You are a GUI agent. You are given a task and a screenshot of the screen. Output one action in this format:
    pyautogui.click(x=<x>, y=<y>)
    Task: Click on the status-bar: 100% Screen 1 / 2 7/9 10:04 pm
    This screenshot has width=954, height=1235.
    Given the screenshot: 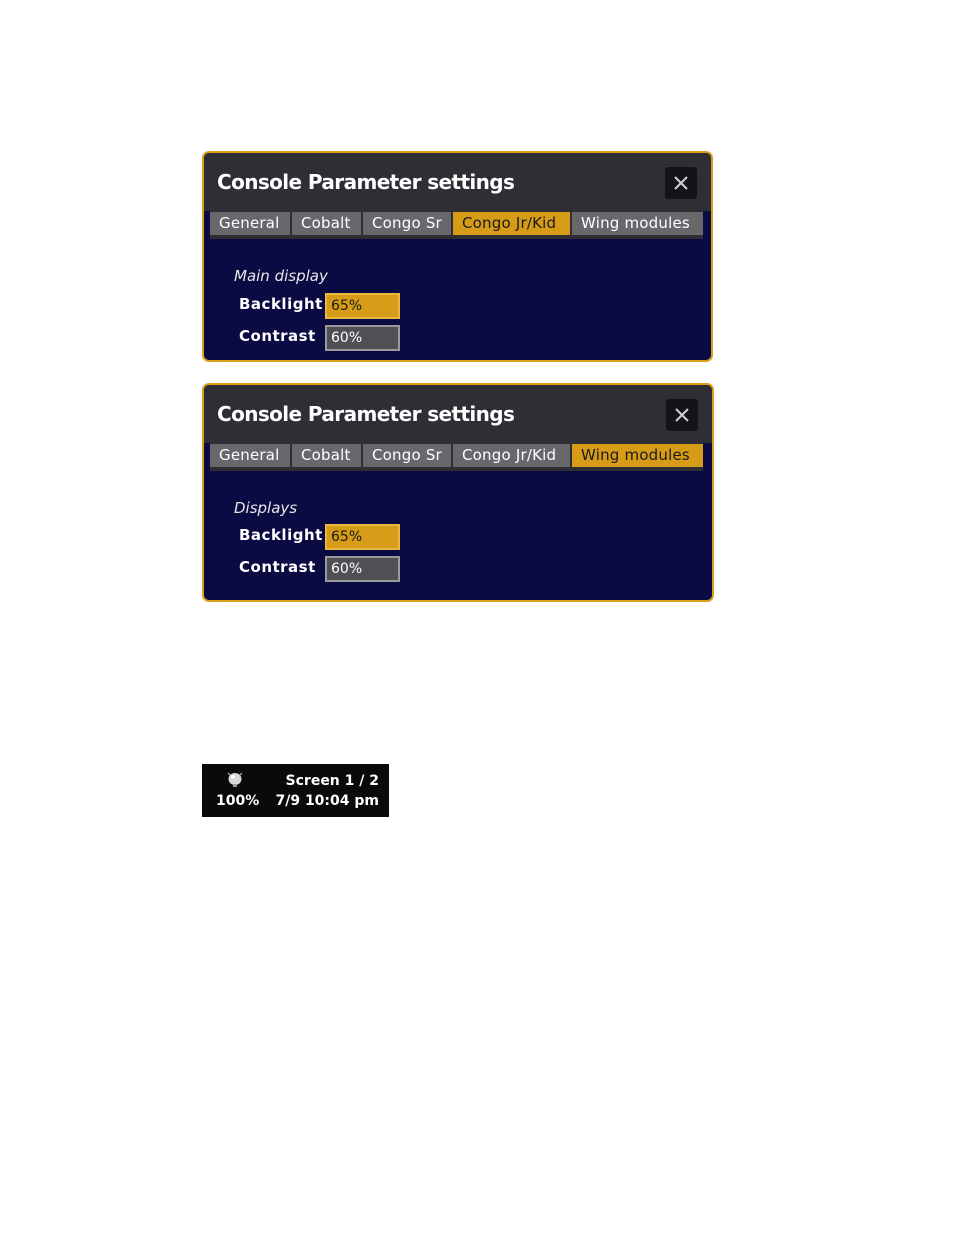 What is the action you would take?
    pyautogui.click(x=295, y=790)
    